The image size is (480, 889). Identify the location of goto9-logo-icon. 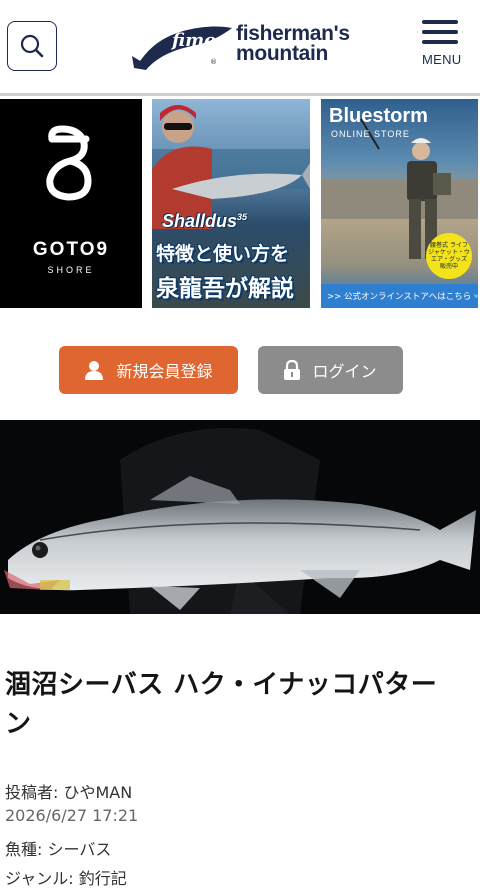
(69, 163).